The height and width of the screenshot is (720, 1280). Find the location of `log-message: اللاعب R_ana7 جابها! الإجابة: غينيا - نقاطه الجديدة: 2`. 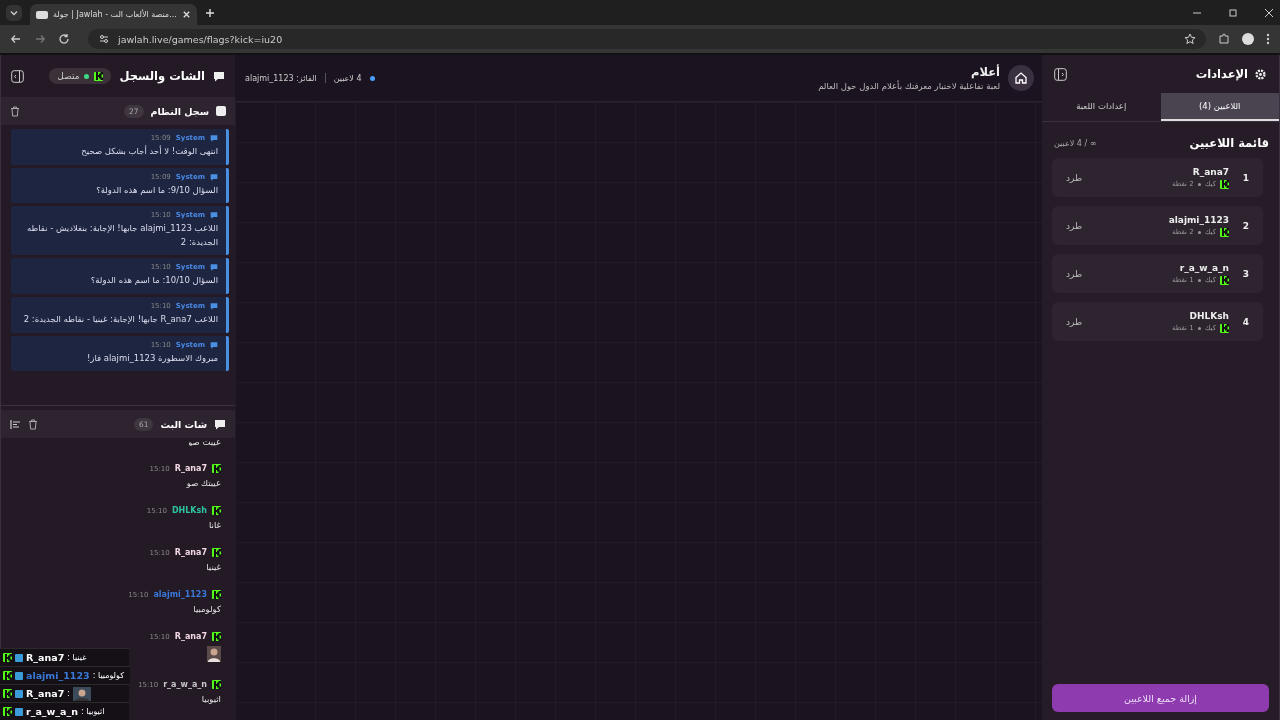

log-message: اللاعب R_ana7 جابها! الإجابة: غينيا - نقاطه الجديدة: 2 is located at coordinates (120, 319).